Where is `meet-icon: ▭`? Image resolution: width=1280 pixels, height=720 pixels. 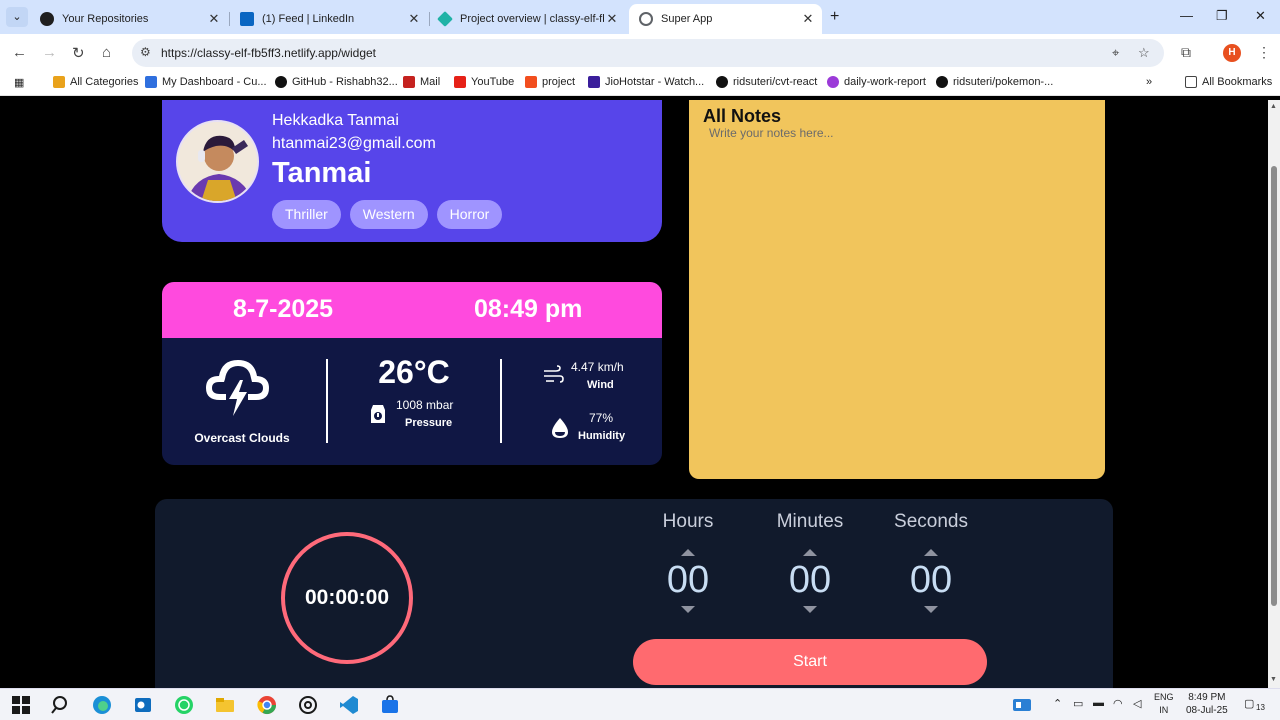
meet-icon: ▭ is located at coordinates (1078, 703).